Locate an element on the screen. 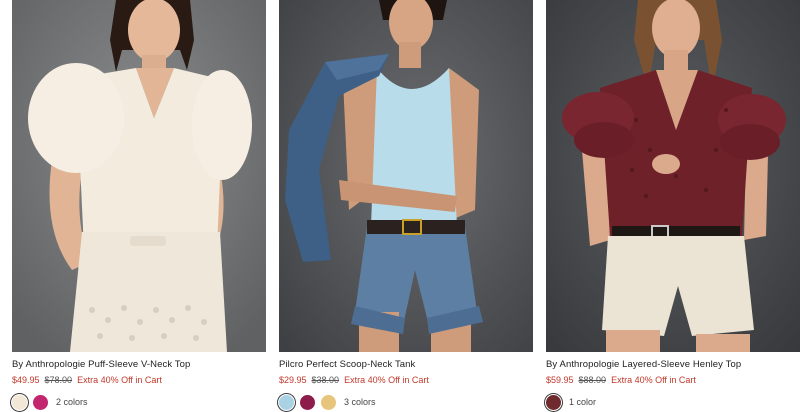  colors-count: 1 color is located at coordinates (583, 402).